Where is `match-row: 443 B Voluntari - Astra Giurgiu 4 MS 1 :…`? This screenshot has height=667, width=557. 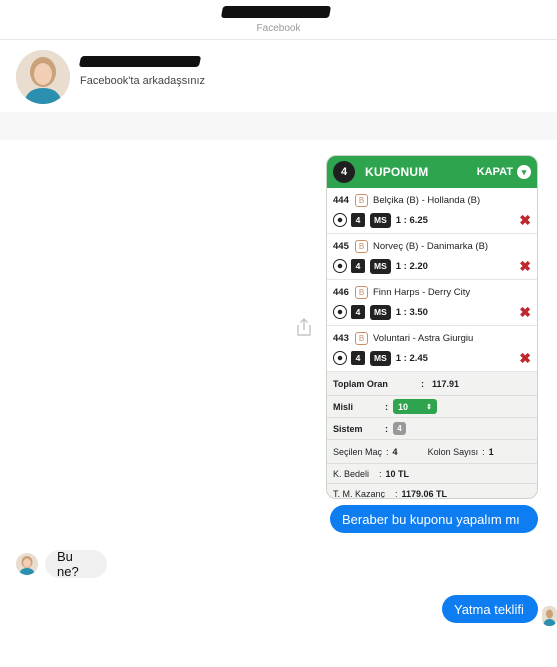
match-row: 443 B Voluntari - Astra Giurgiu 4 MS 1 :… is located at coordinates (432, 349).